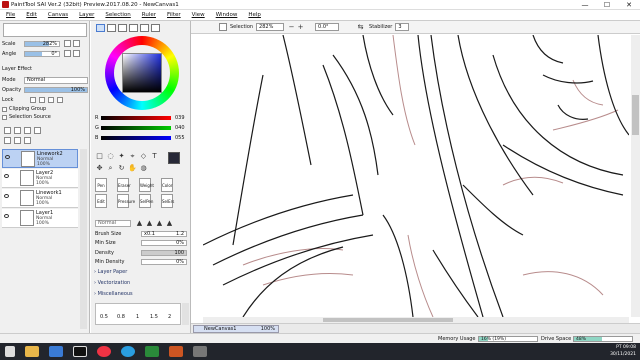 The image size is (640, 360). Describe the element at coordinates (164, 253) in the screenshot. I see `density-slider: 100` at that location.